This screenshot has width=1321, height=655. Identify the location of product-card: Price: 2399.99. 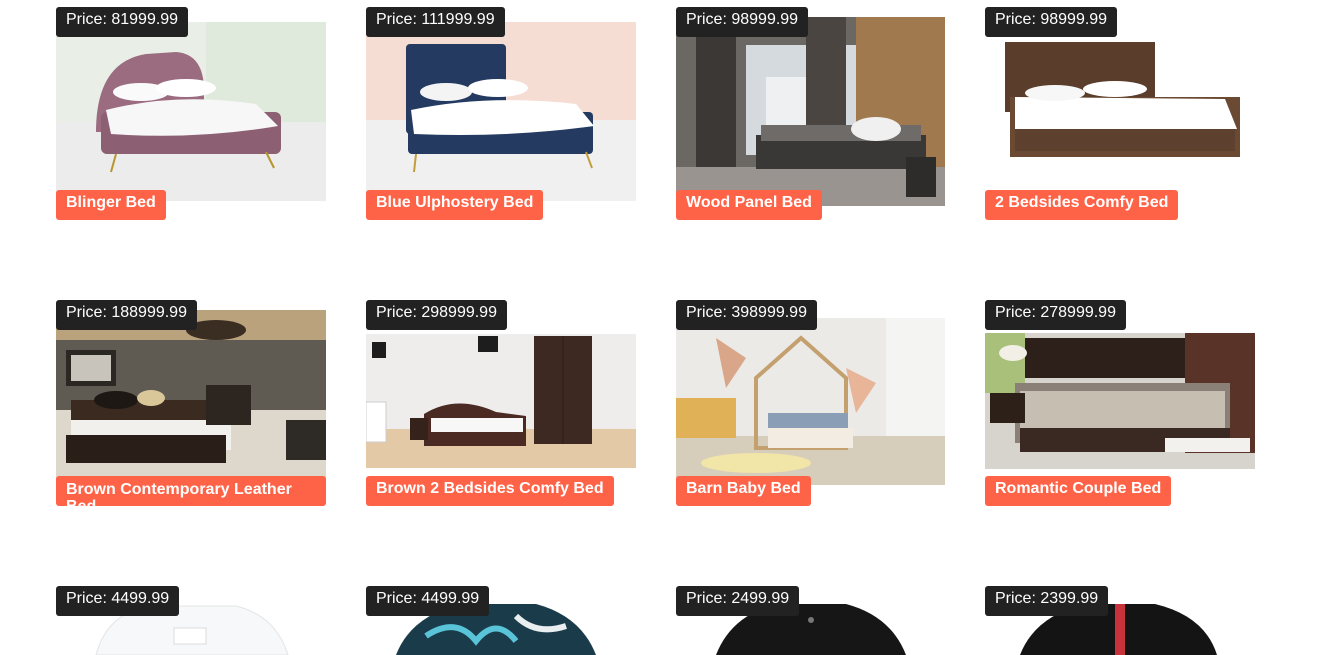
(1120, 620).